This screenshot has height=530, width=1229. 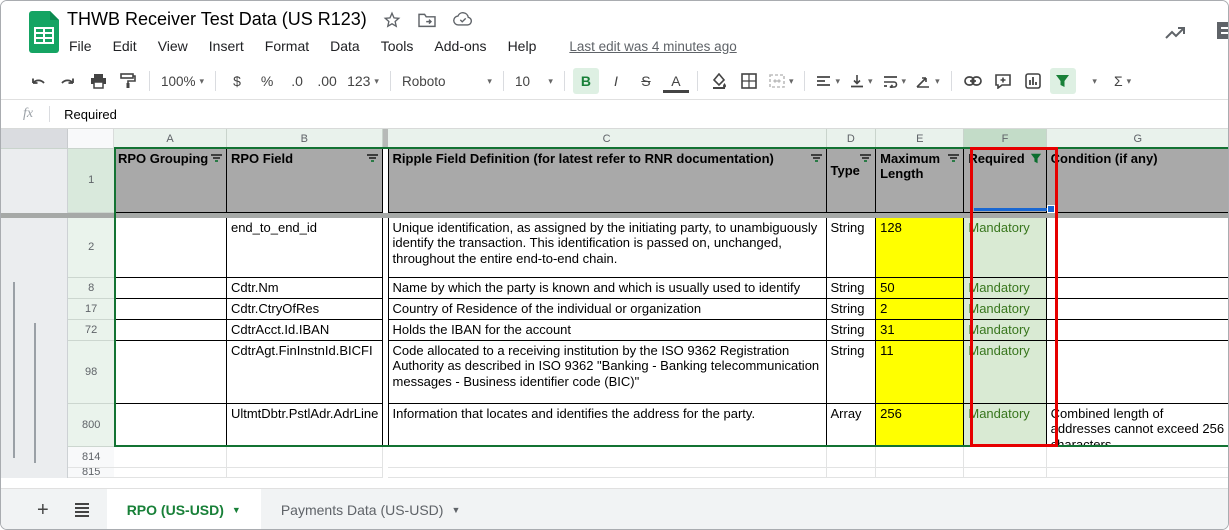 I want to click on create-filter-button, so click(x=1062, y=81).